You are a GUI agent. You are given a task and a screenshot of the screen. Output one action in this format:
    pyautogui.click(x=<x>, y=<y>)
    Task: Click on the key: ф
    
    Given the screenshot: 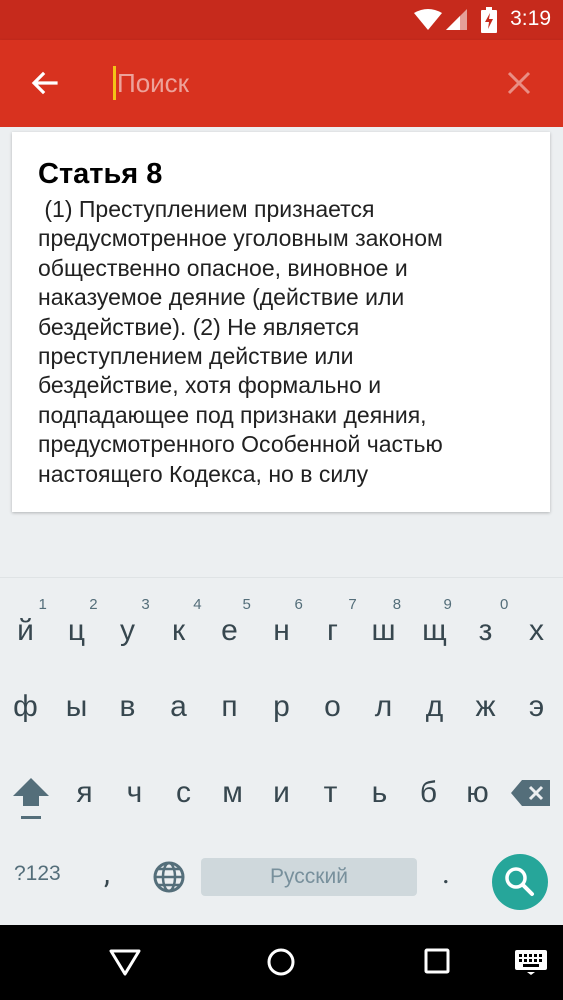 What is the action you would take?
    pyautogui.click(x=25, y=714)
    